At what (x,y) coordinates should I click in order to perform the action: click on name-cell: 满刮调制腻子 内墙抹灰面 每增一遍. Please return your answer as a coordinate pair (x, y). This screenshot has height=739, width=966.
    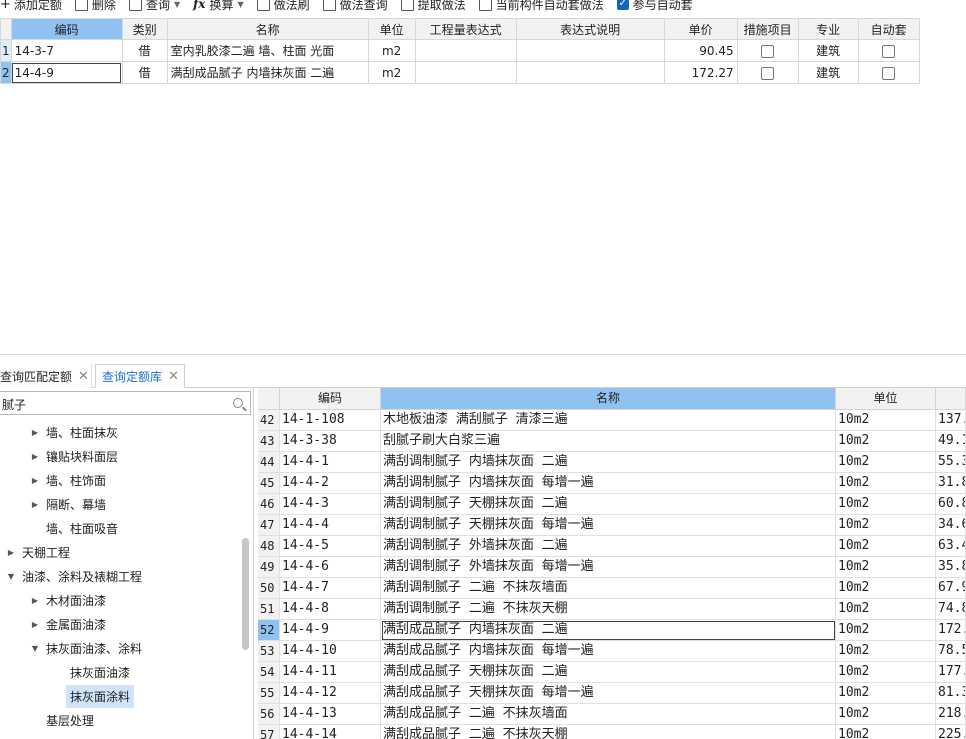
    Looking at the image, I should click on (608, 483).